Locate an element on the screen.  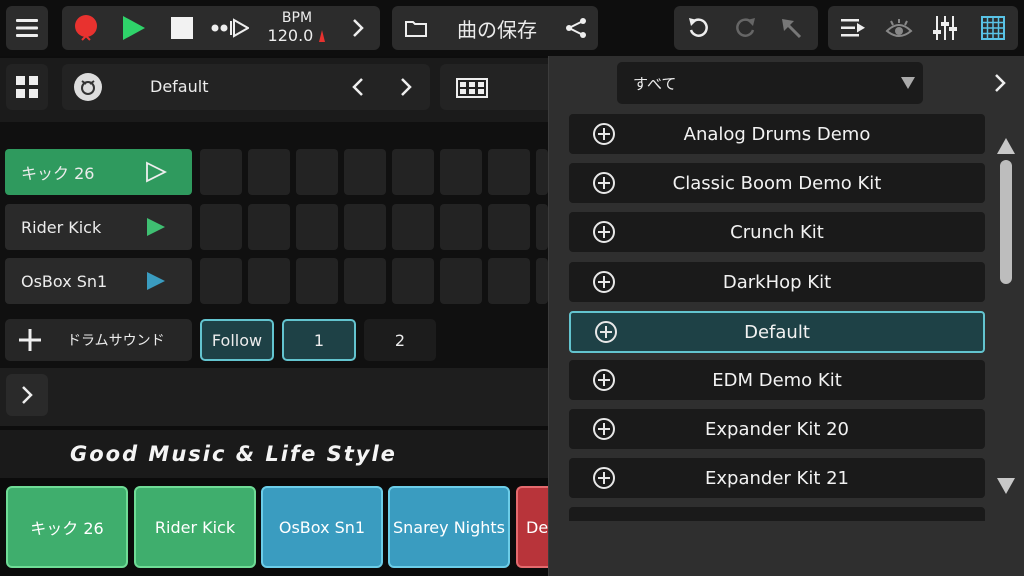
record-icon is located at coordinates (86, 28).